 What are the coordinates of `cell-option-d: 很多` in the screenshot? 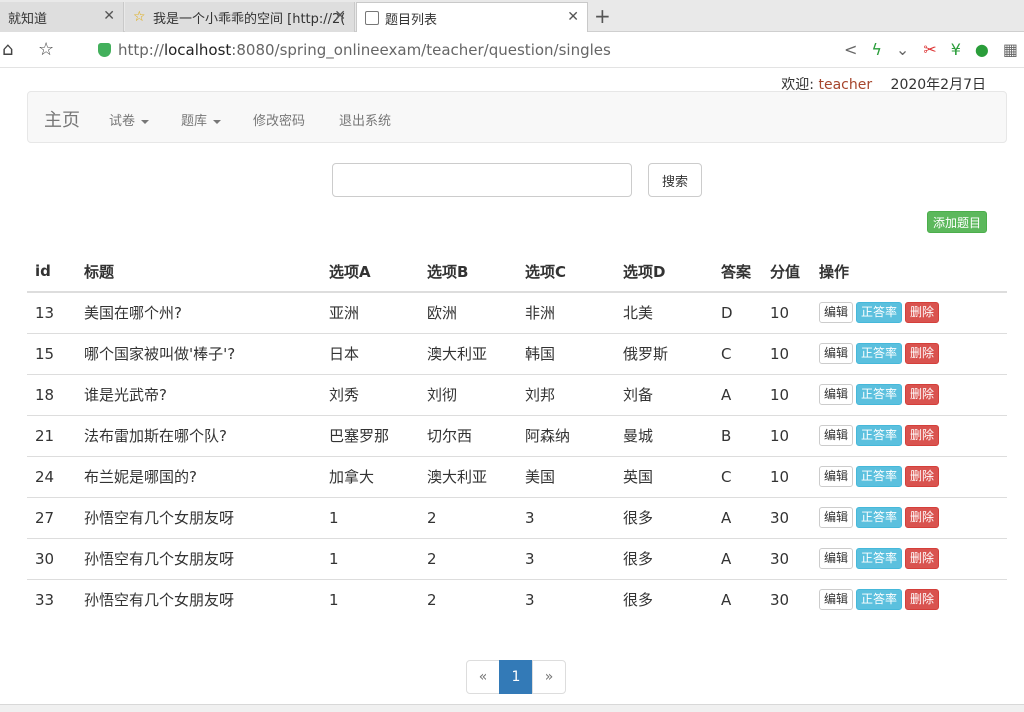 It's located at (664, 558).